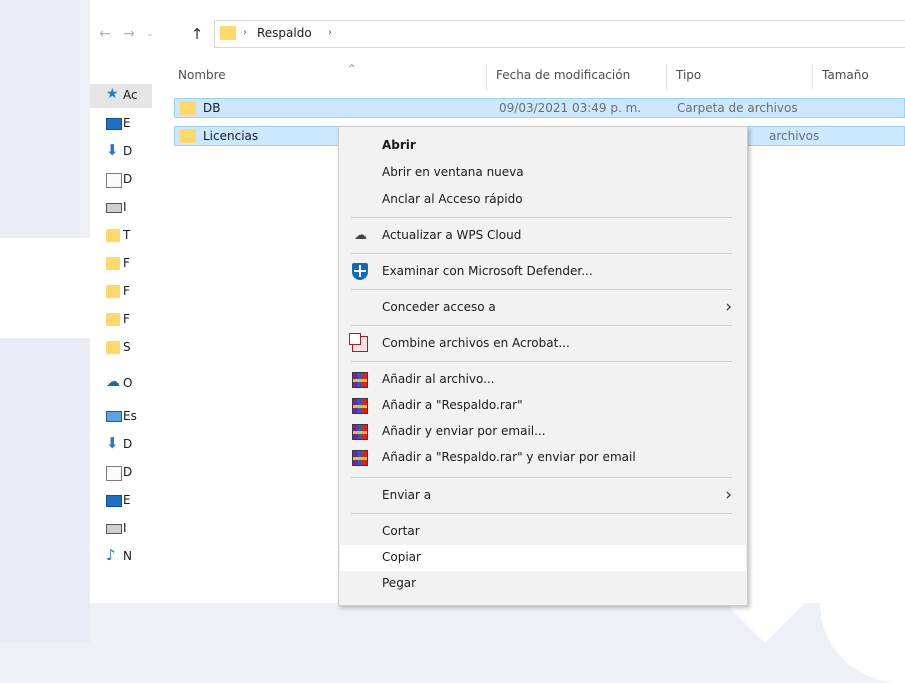  What do you see at coordinates (543, 173) in the screenshot?
I see `menu-item-open-new-window: Abrir en ventana nueva` at bounding box center [543, 173].